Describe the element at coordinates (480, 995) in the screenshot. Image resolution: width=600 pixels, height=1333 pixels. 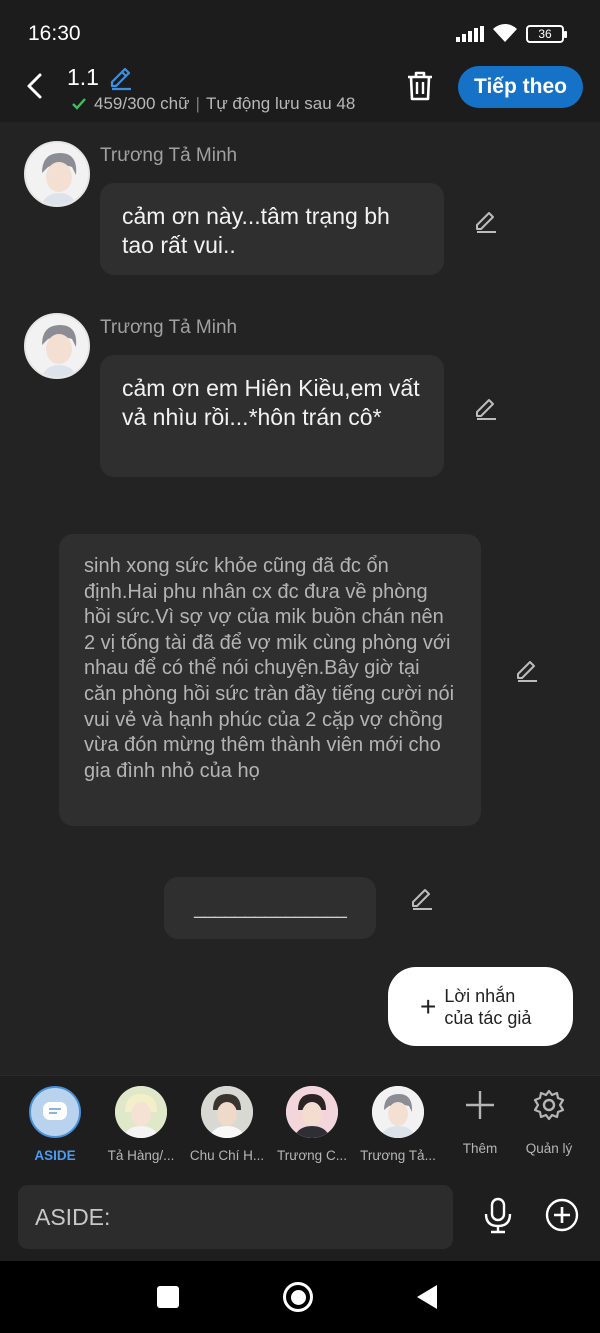
I see `author-note-label-1: Lời nhắn` at that location.